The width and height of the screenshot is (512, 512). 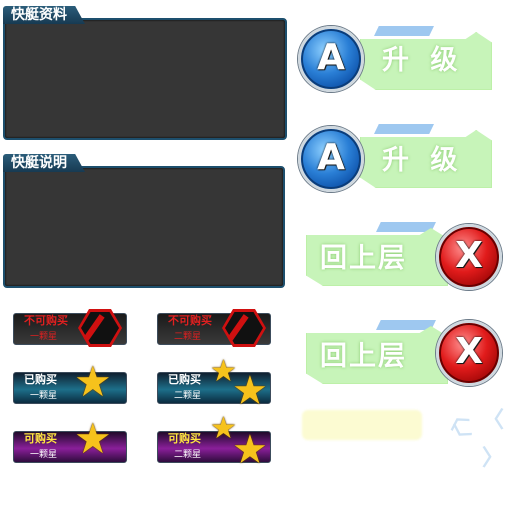 I want to click on boat-info-panel: 快艇资料, so click(x=145, y=73).